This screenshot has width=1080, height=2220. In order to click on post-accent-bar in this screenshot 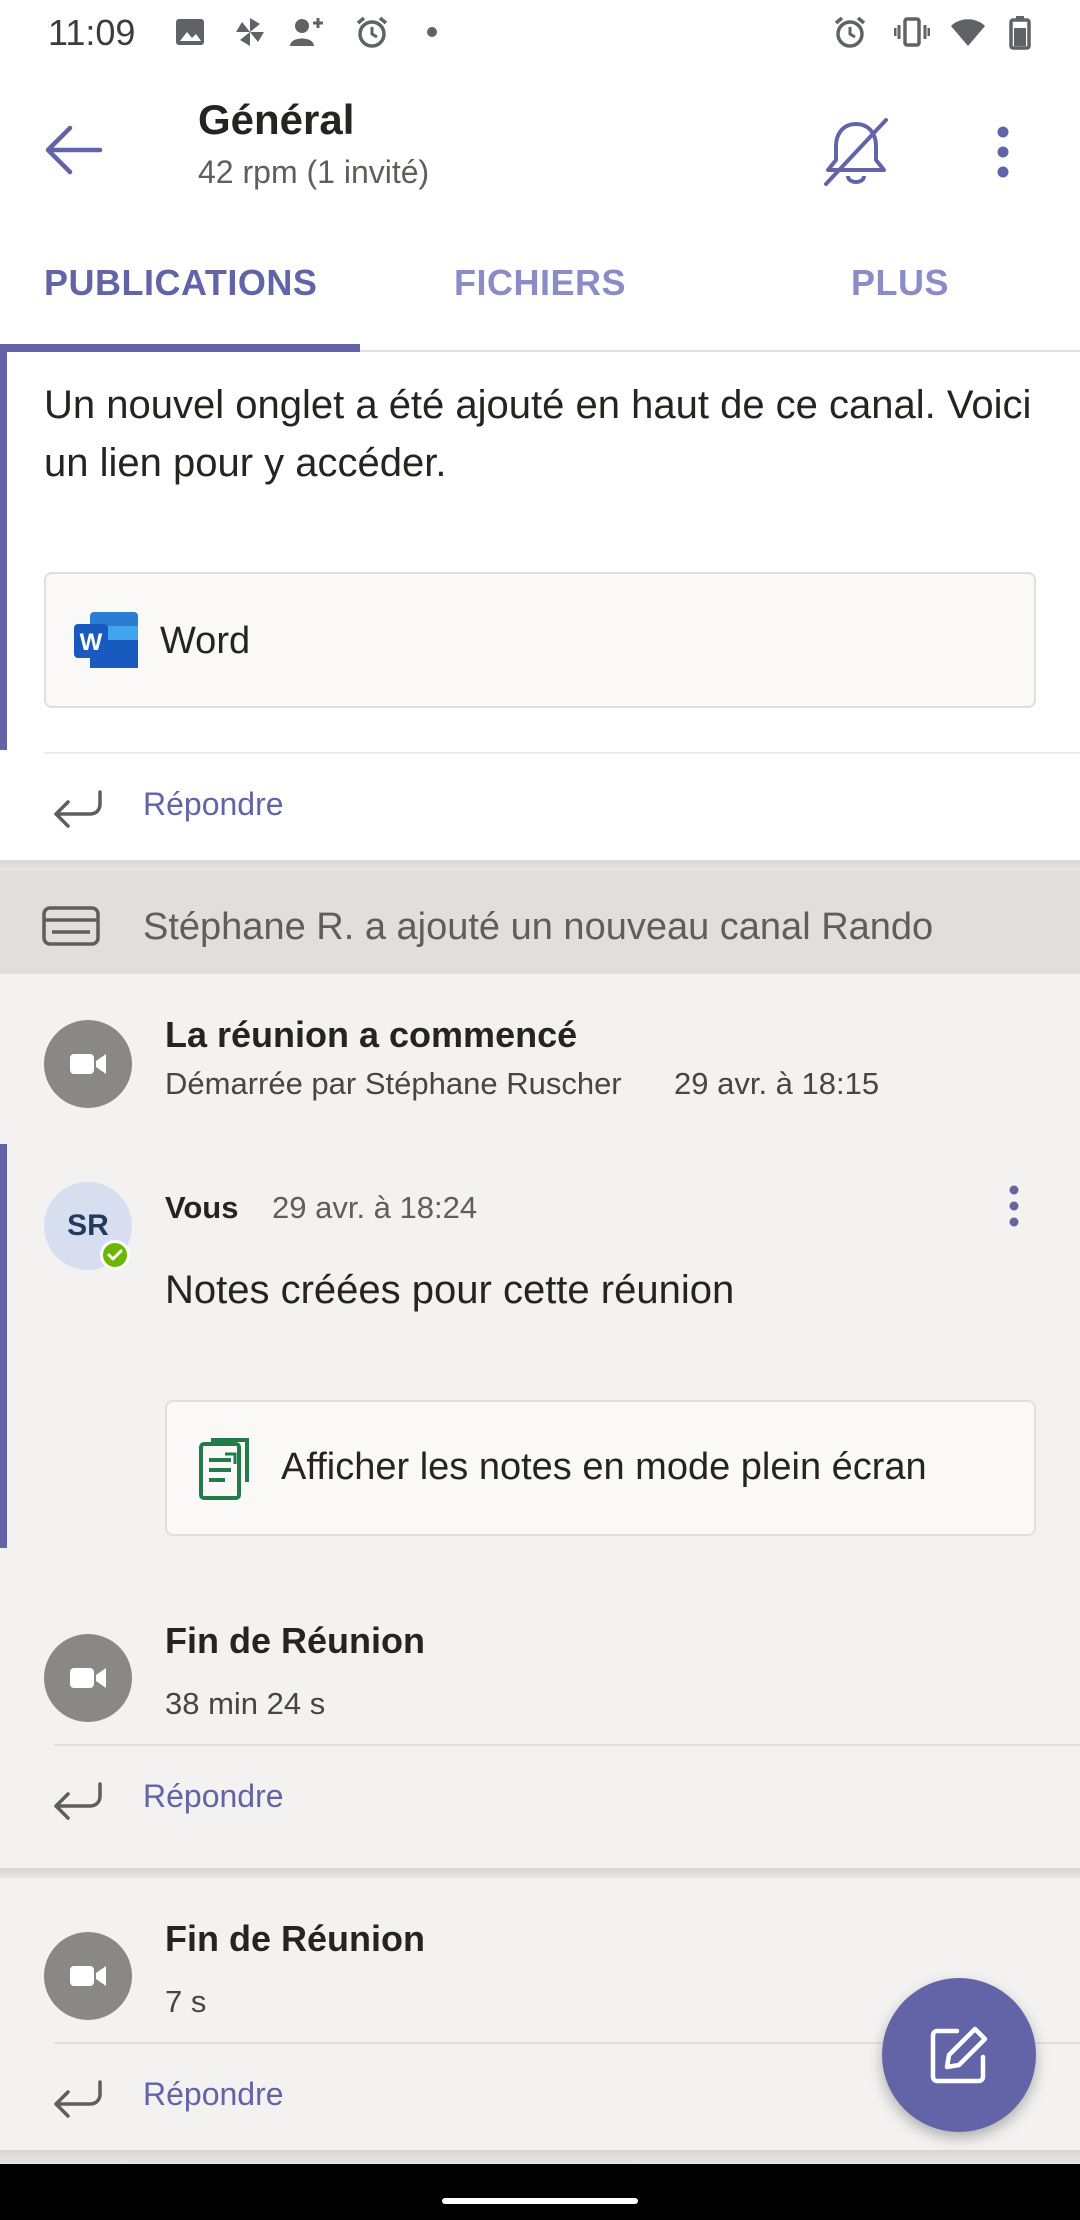, I will do `click(3, 551)`.